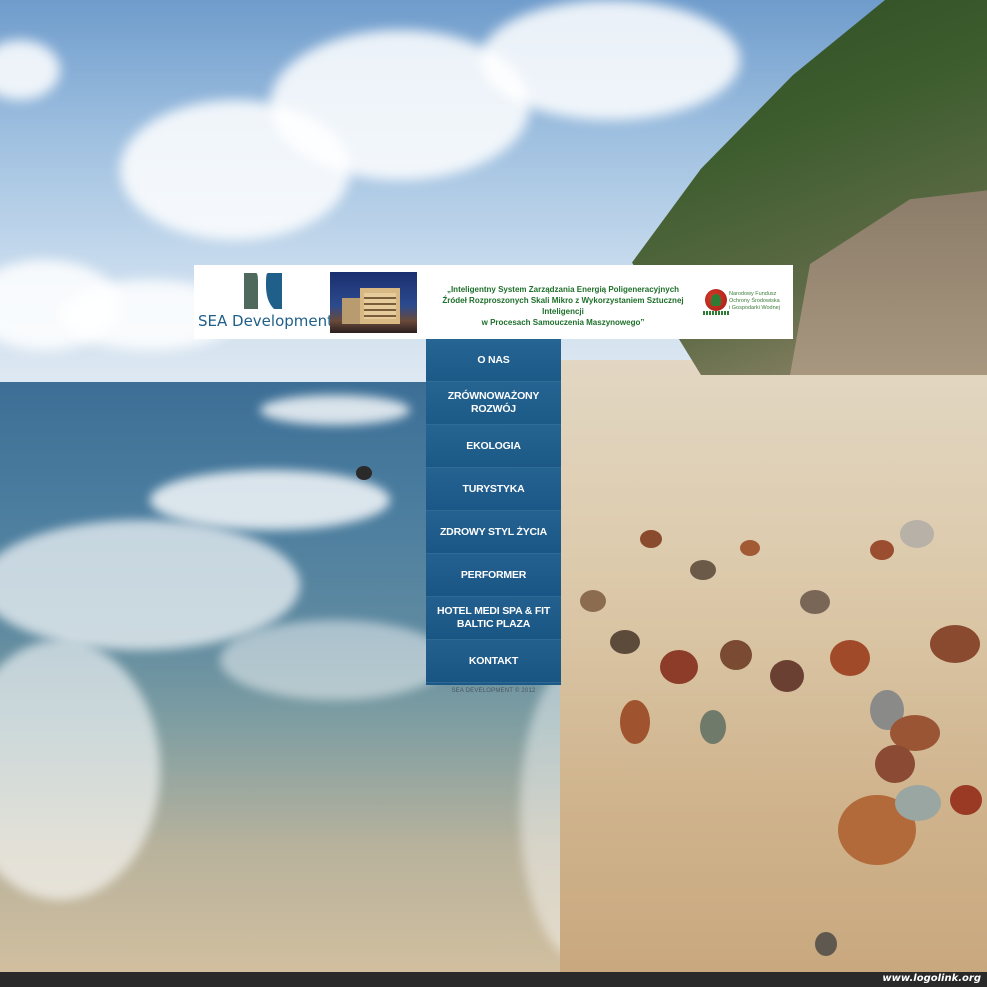 This screenshot has height=987, width=987. I want to click on sea-development-logo-icon, so click(263, 290).